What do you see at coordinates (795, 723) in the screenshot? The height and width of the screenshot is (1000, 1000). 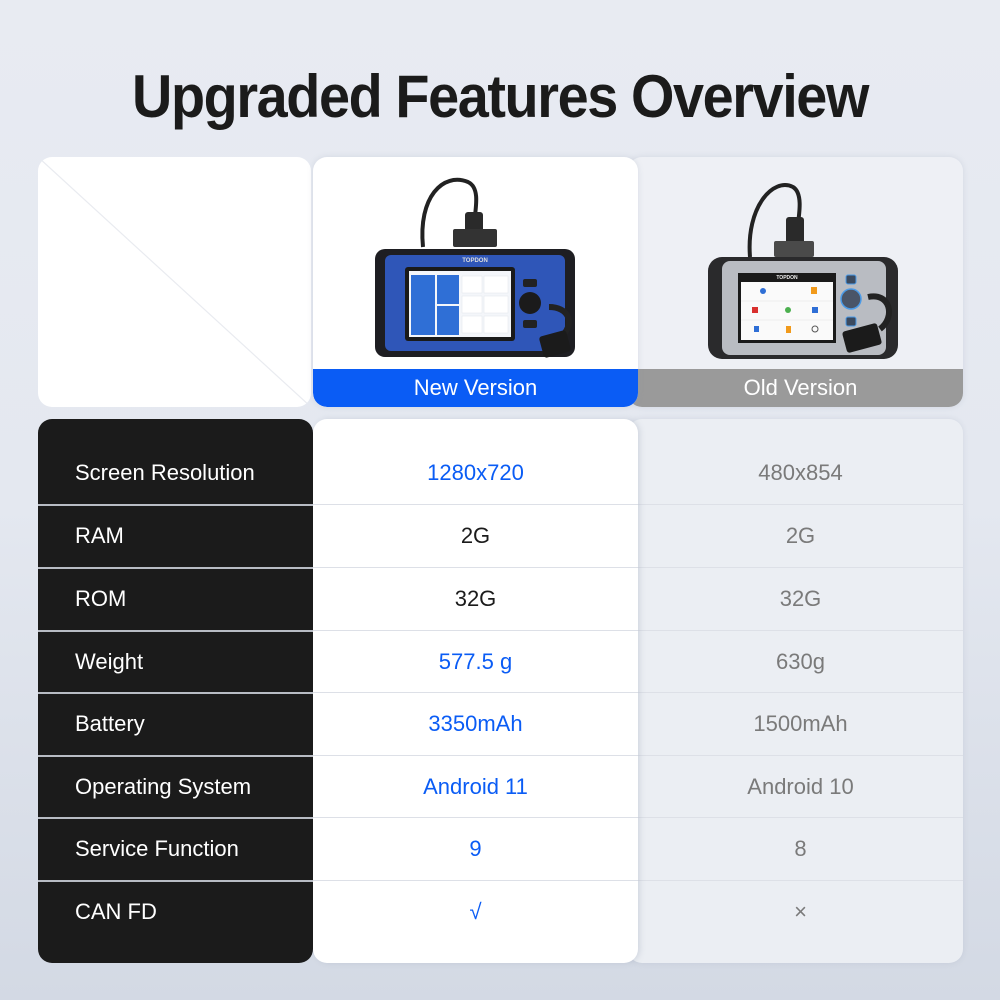 I see `old-value-cell: 1500mAh` at bounding box center [795, 723].